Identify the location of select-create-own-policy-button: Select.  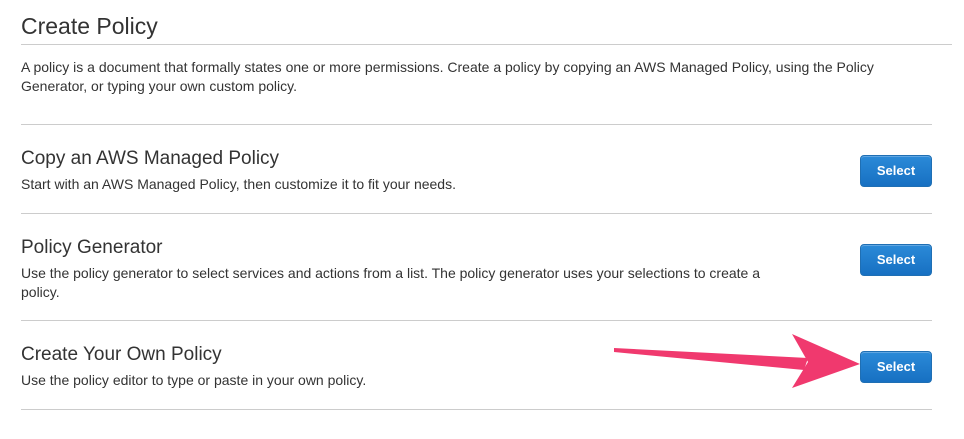
(896, 367).